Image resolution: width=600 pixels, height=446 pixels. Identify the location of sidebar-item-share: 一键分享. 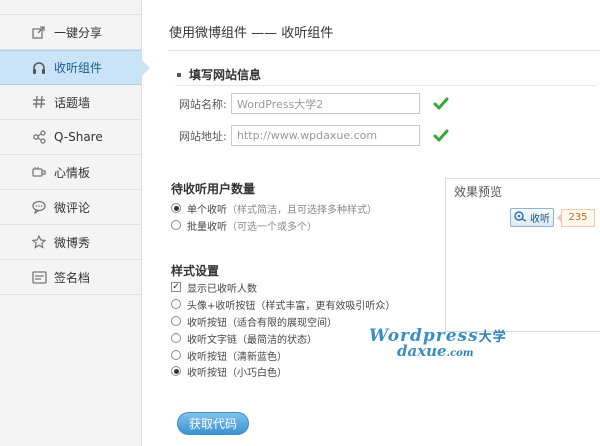
(70, 32).